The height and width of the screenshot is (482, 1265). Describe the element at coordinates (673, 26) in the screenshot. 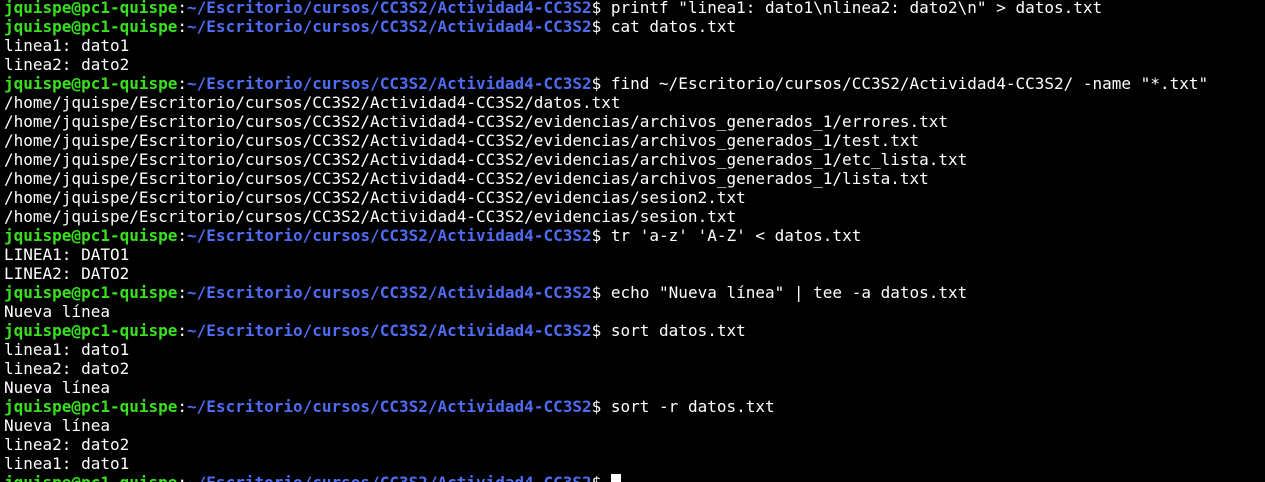

I see `command-text: cat datos.txt` at that location.